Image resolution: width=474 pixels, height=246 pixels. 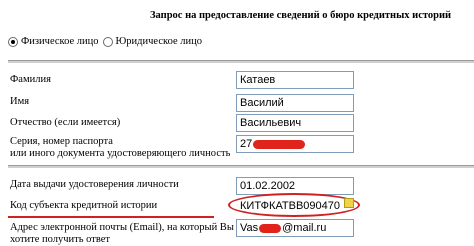 What do you see at coordinates (20, 101) in the screenshot?
I see `name-label: Имя` at bounding box center [20, 101].